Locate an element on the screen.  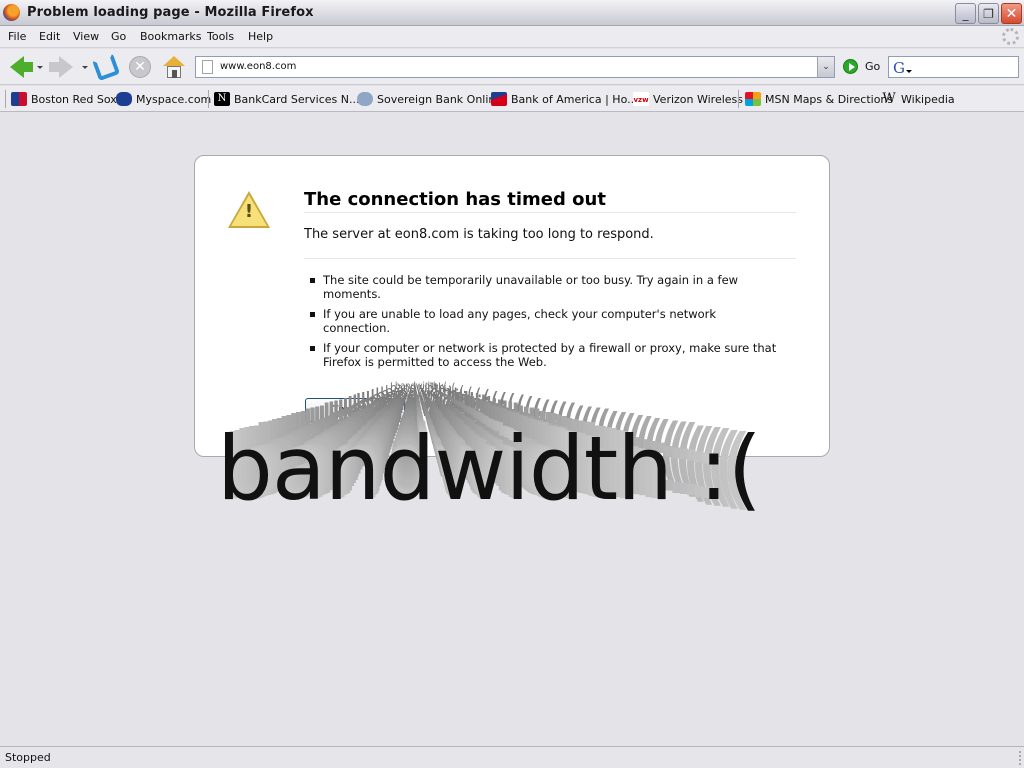
bookmark-sovereign-bank: Sovereign Bank Online is located at coordinates (429, 99).